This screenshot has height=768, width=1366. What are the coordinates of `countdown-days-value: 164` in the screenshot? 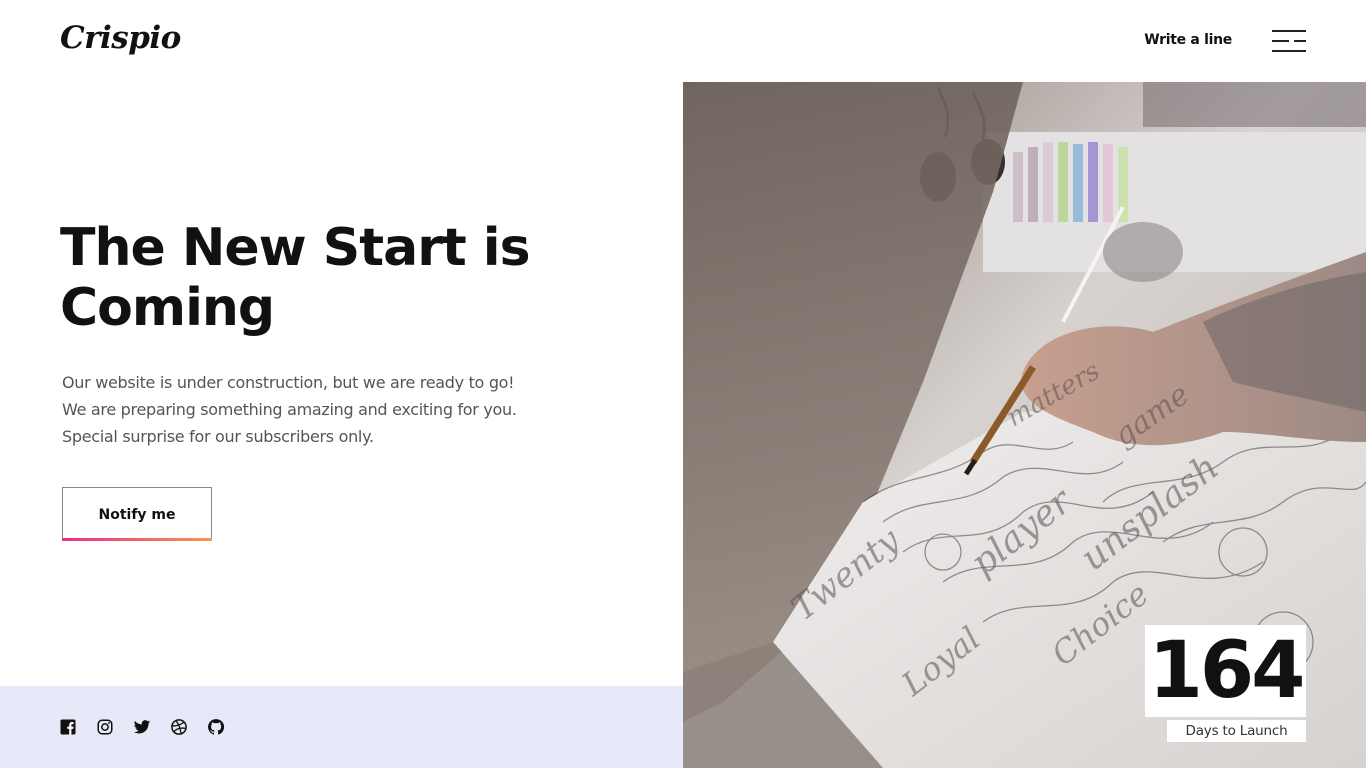 It's located at (1225, 671).